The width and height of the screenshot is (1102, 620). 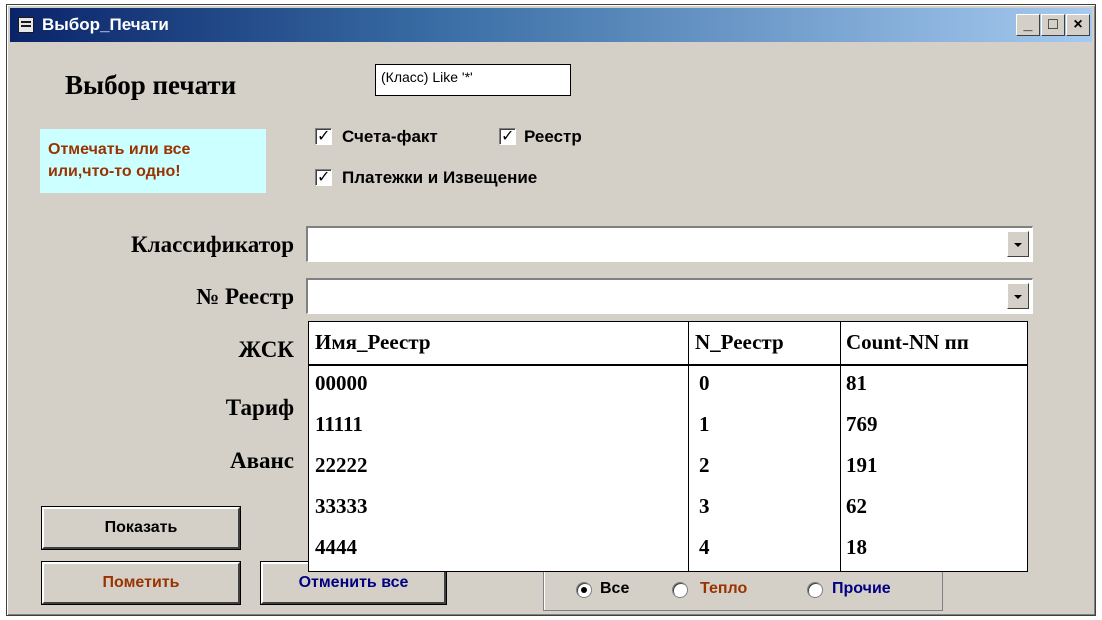 I want to click on minimize-button: _, so click(x=1028, y=25).